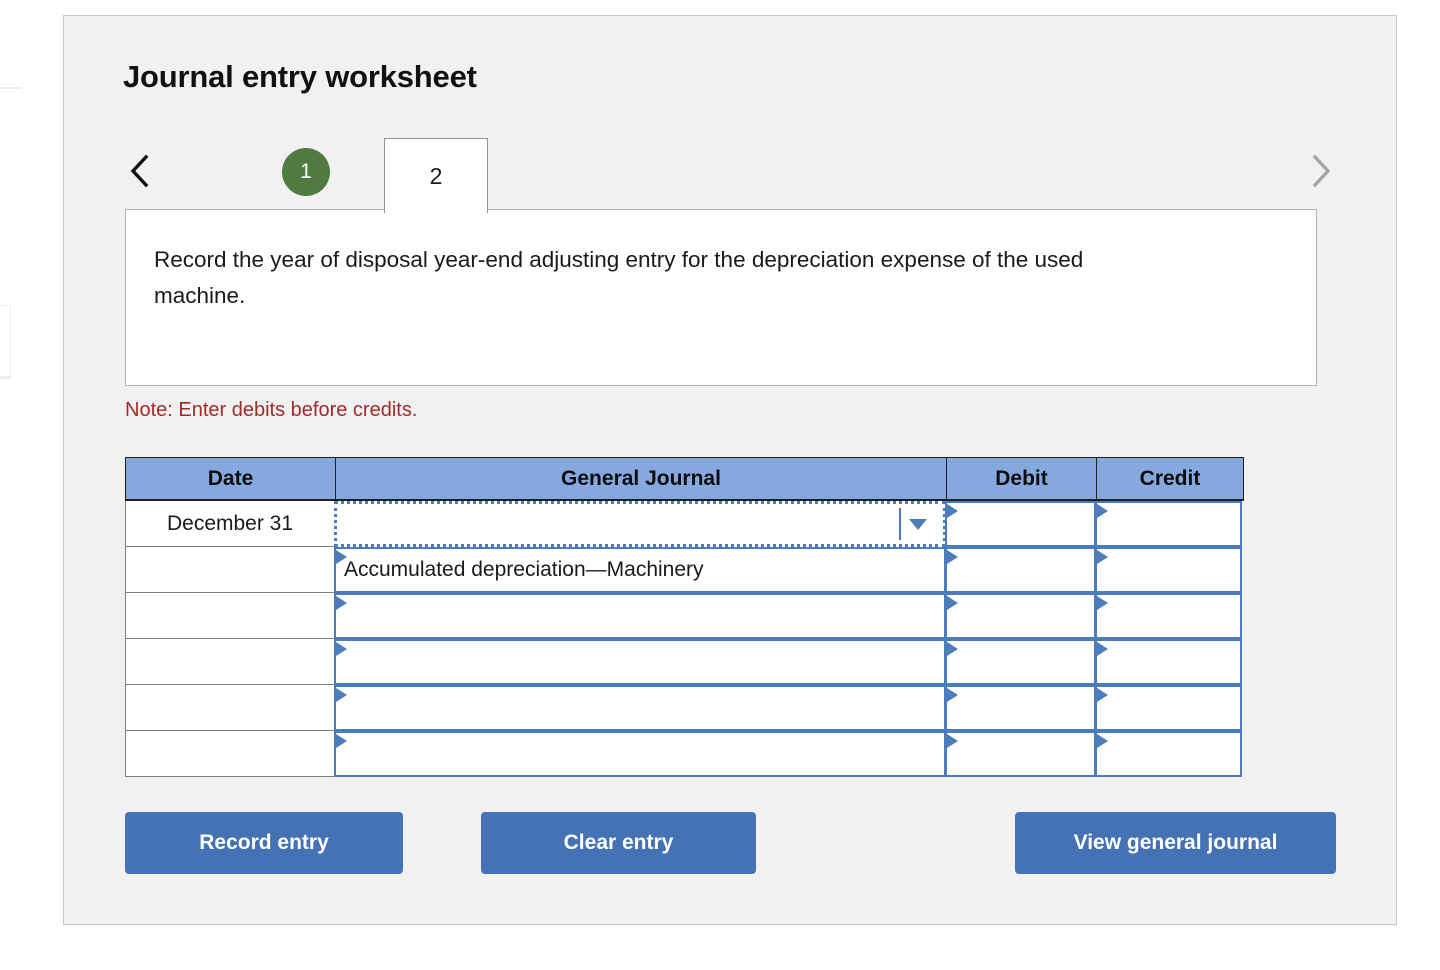 Image resolution: width=1440 pixels, height=970 pixels. I want to click on date-cell: December 31, so click(230, 524).